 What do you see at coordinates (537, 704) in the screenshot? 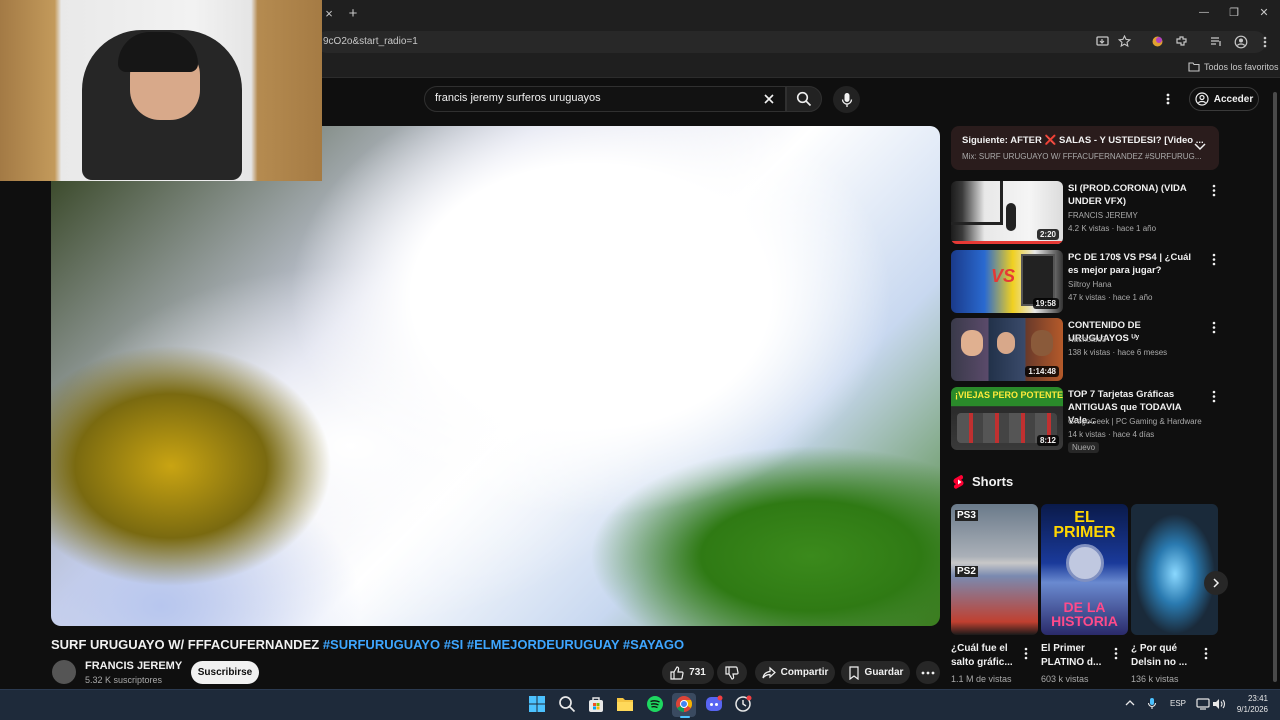
I see `windows-start-icon` at bounding box center [537, 704].